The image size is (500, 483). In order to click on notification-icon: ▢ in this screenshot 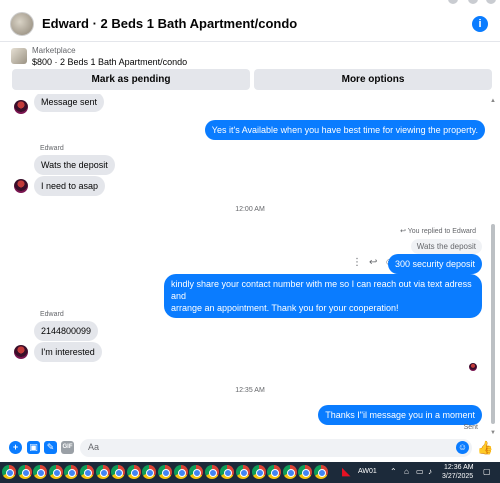, I will do `click(487, 471)`.